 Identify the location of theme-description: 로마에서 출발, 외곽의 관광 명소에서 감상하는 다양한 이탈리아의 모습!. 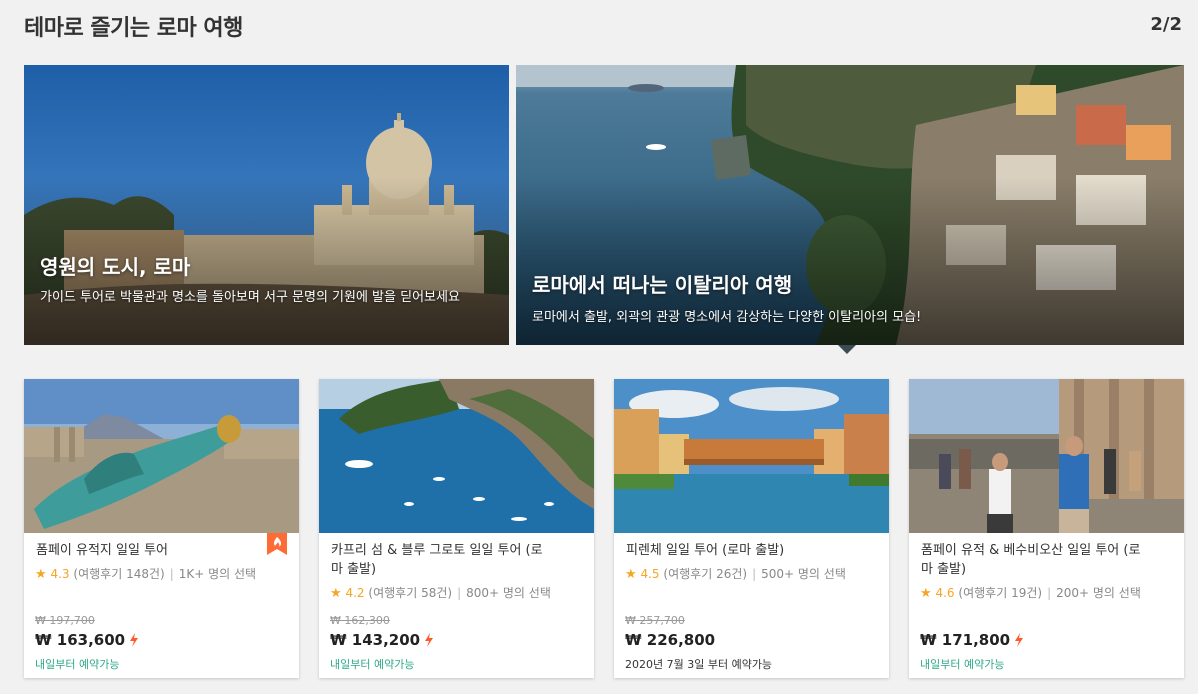
(727, 317).